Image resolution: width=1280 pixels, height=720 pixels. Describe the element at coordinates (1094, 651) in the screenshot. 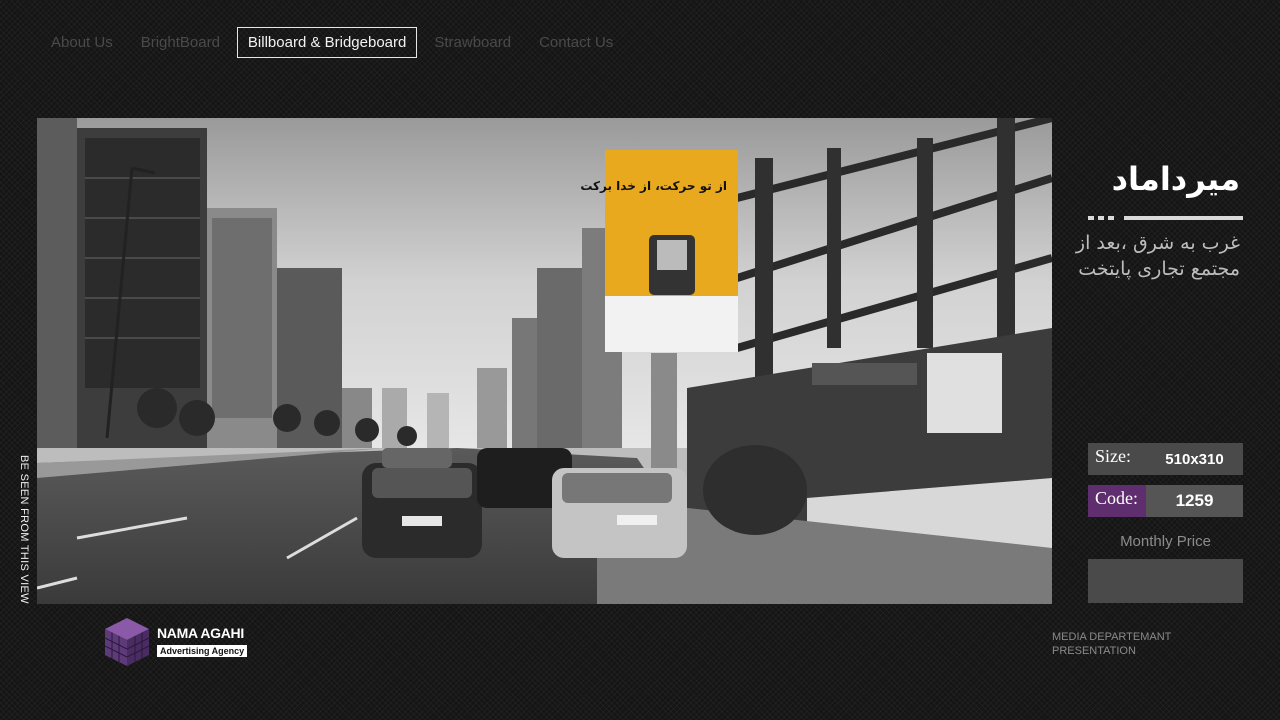

I see `footer-line-2: PRESENTATION` at that location.